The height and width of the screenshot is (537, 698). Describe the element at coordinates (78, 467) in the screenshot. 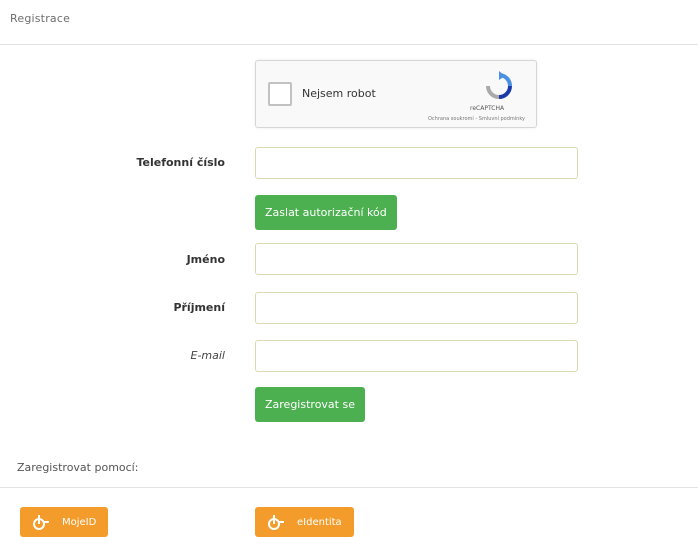

I see `register-with-label: Zaregistrovat pomocí:` at that location.